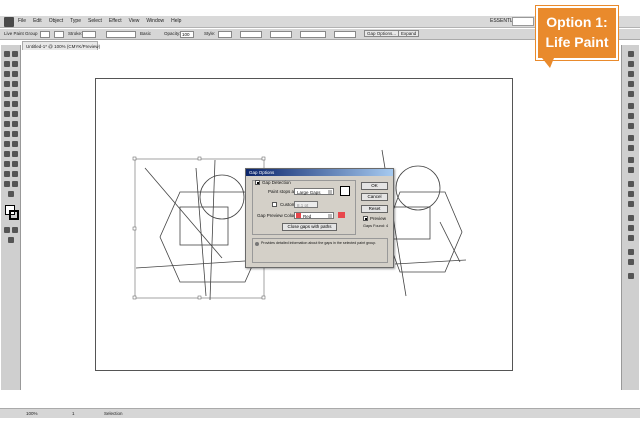  Describe the element at coordinates (190, 264) in the screenshot. I see `left-horizontal-line` at that location.